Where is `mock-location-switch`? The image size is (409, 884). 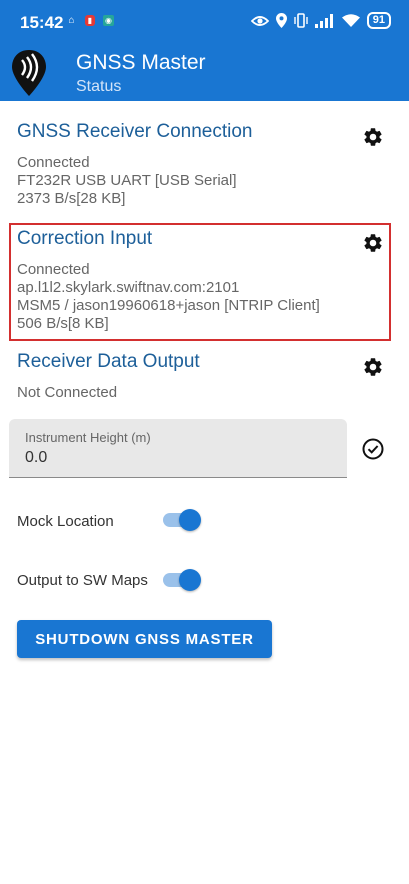 mock-location-switch is located at coordinates (182, 520).